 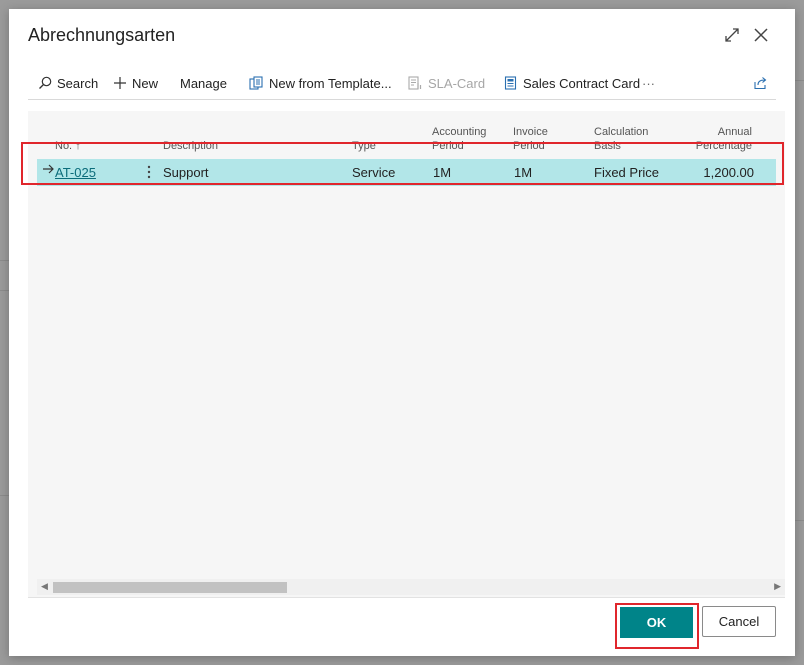 I want to click on new-label: New, so click(x=145, y=83).